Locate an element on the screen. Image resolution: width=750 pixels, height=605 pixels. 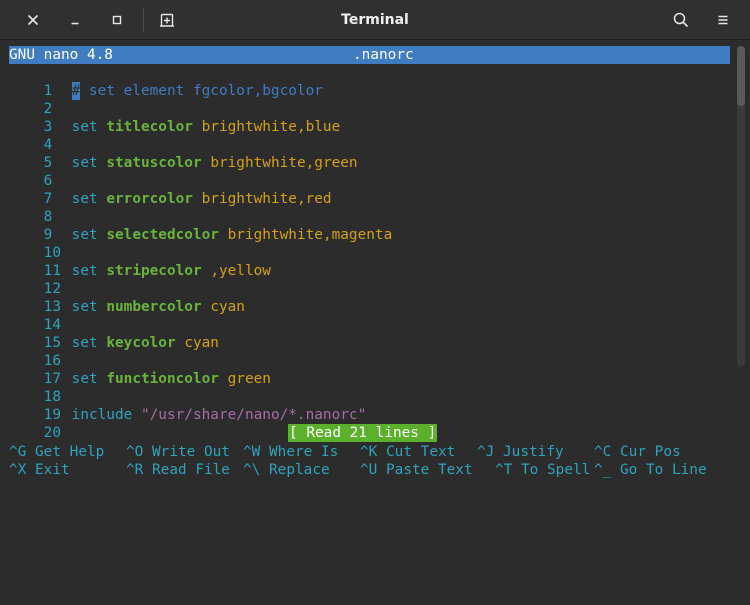
shortcut-justify: ^J Justify is located at coordinates (520, 452).